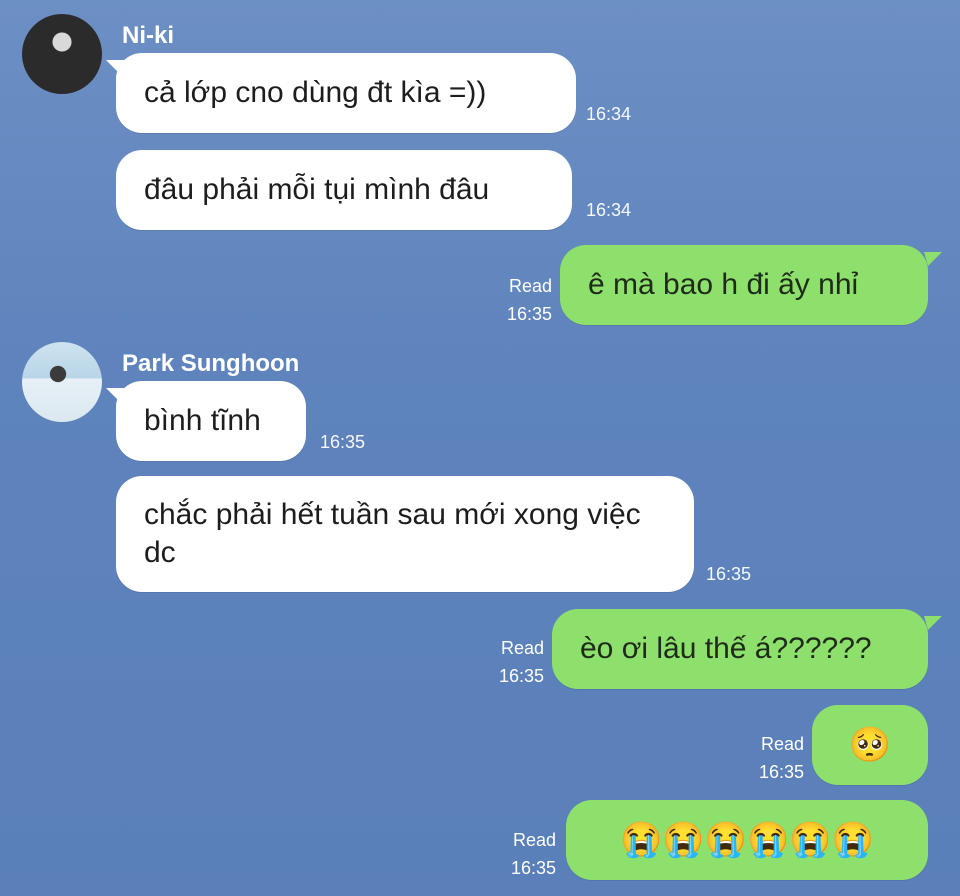  Describe the element at coordinates (148, 35) in the screenshot. I see `sender-name-niki: Ni-ki` at that location.